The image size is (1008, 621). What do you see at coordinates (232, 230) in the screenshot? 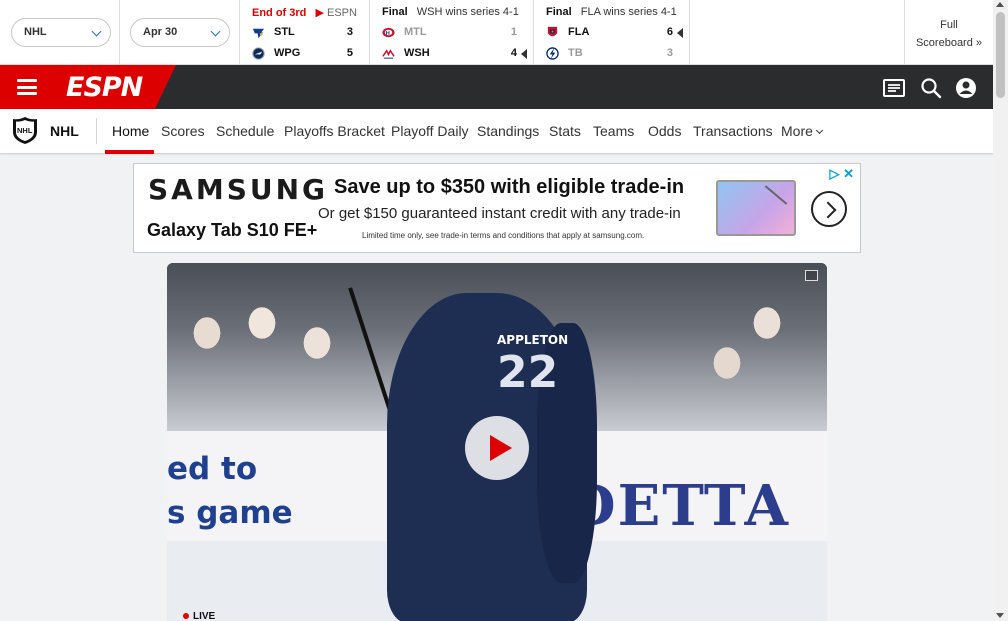
I see `ad-product: Galaxy Tab S10 FE+` at bounding box center [232, 230].